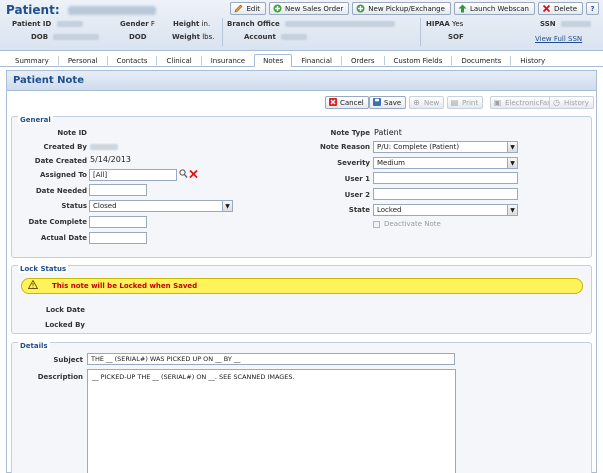 The width and height of the screenshot is (603, 473). What do you see at coordinates (32, 60) in the screenshot?
I see `tab-summary: Summary` at bounding box center [32, 60].